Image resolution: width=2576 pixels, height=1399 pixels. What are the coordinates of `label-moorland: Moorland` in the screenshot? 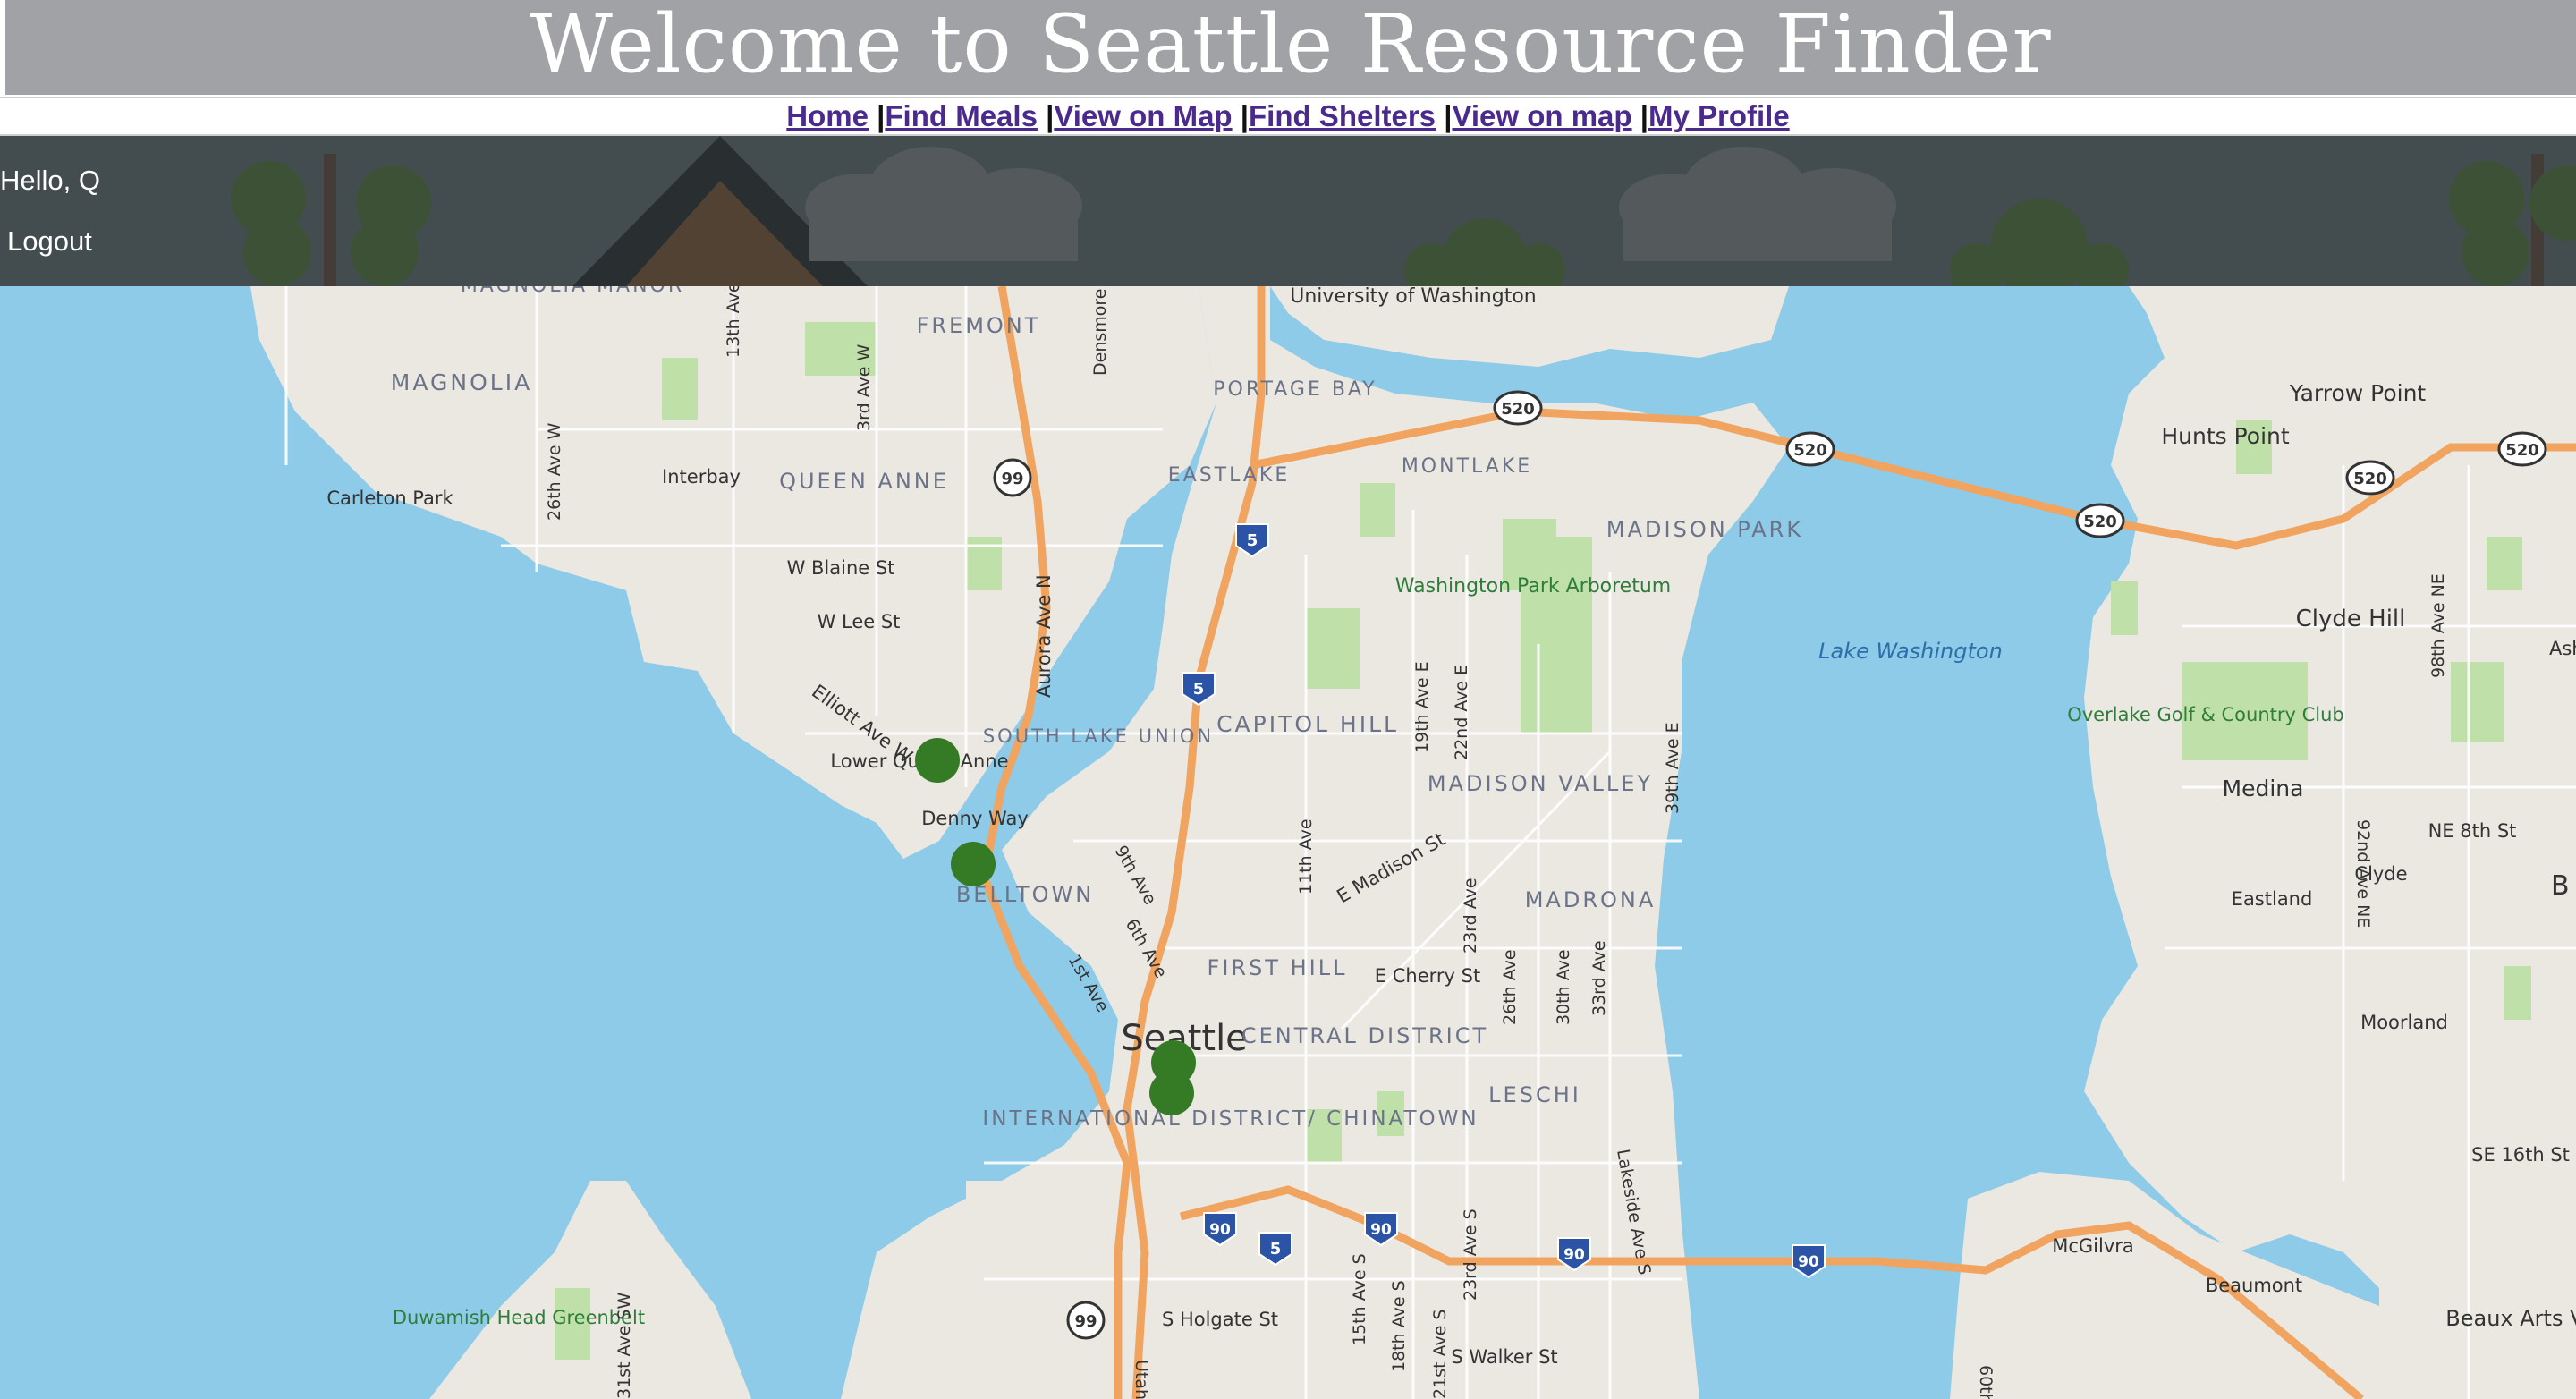 It's located at (2404, 1022).